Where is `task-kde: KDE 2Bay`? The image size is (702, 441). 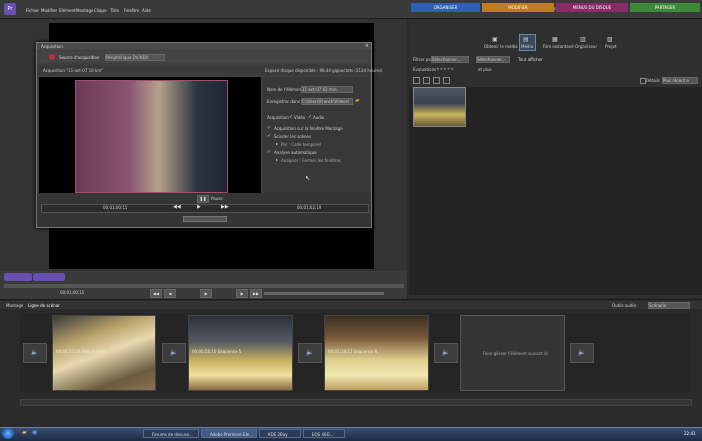 task-kde: KDE 2Bay is located at coordinates (280, 433).